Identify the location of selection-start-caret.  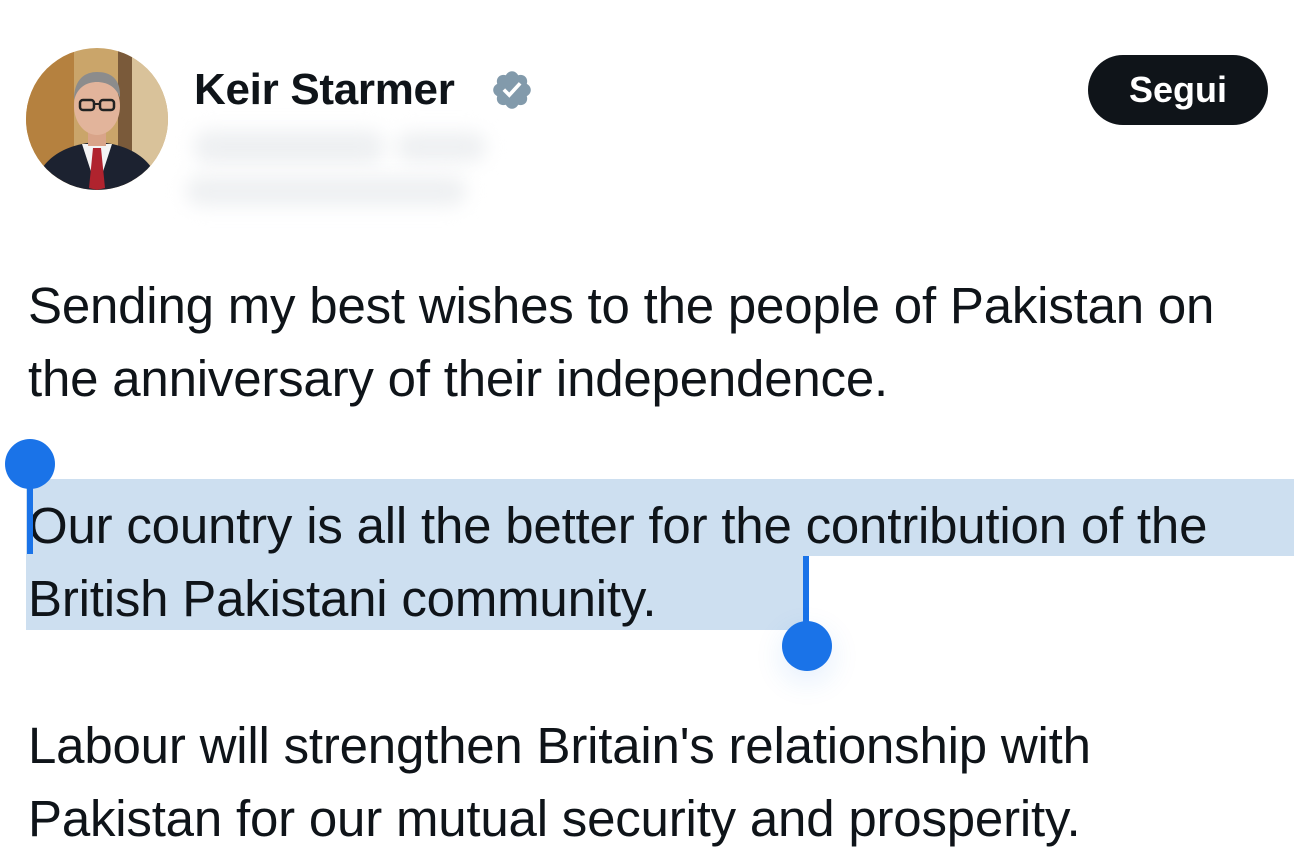
(30, 513).